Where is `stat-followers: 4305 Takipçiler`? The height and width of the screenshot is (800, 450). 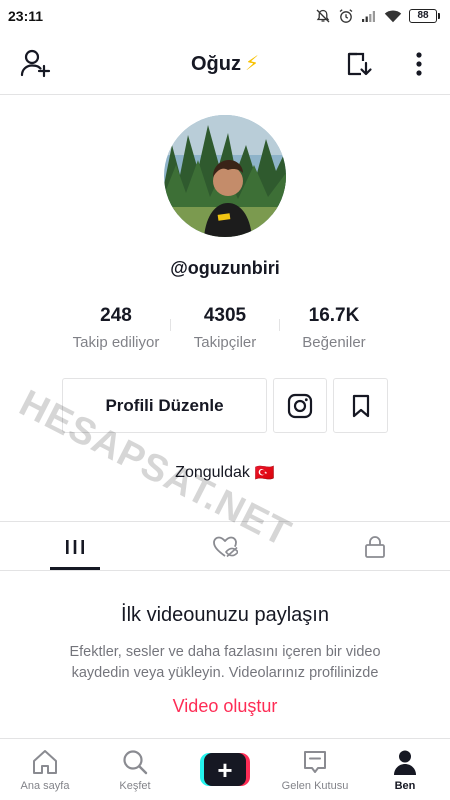
stat-followers: 4305 Takipçiler is located at coordinates (225, 328).